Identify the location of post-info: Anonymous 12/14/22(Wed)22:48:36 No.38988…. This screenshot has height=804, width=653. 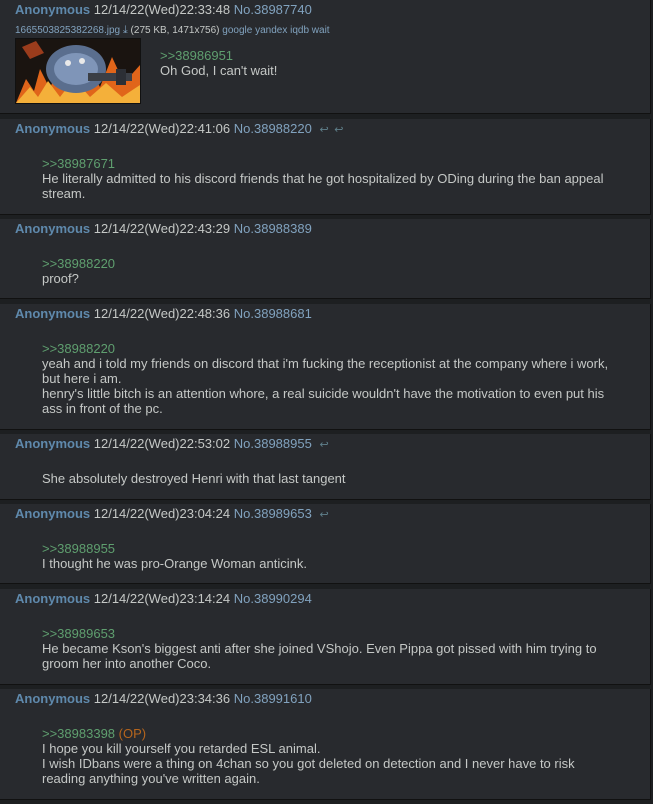
(163, 313).